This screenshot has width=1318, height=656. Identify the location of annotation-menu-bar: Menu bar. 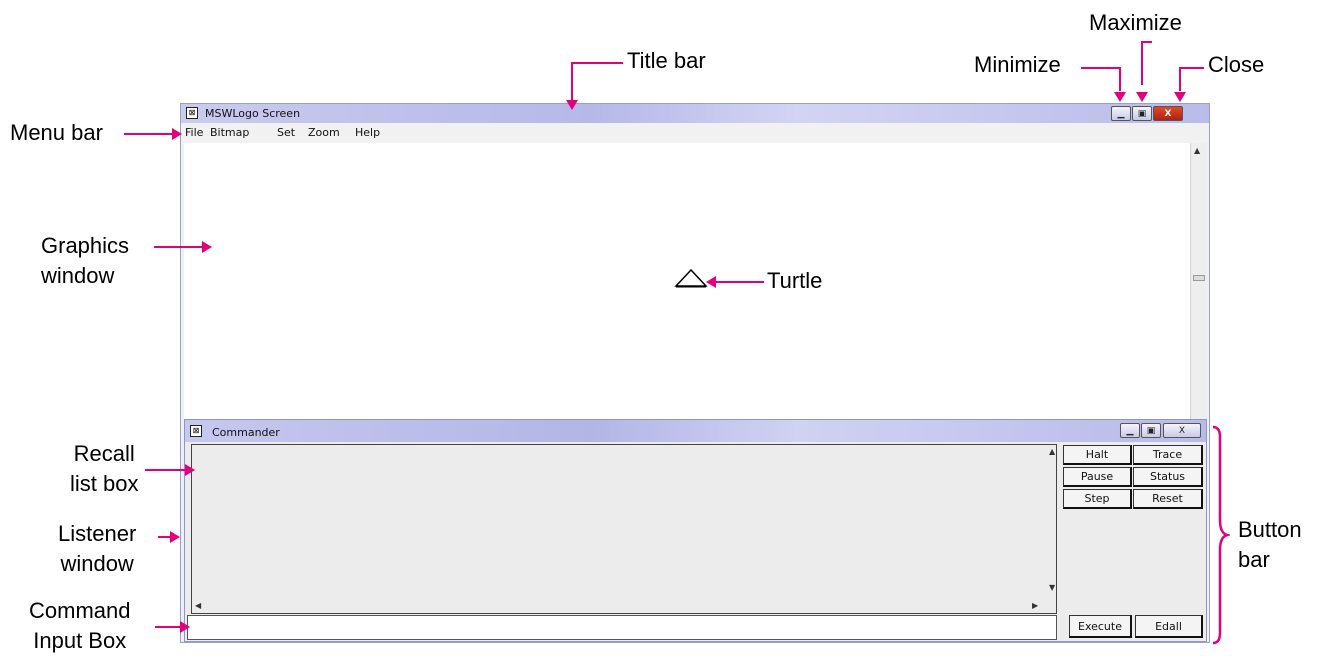
(56, 132).